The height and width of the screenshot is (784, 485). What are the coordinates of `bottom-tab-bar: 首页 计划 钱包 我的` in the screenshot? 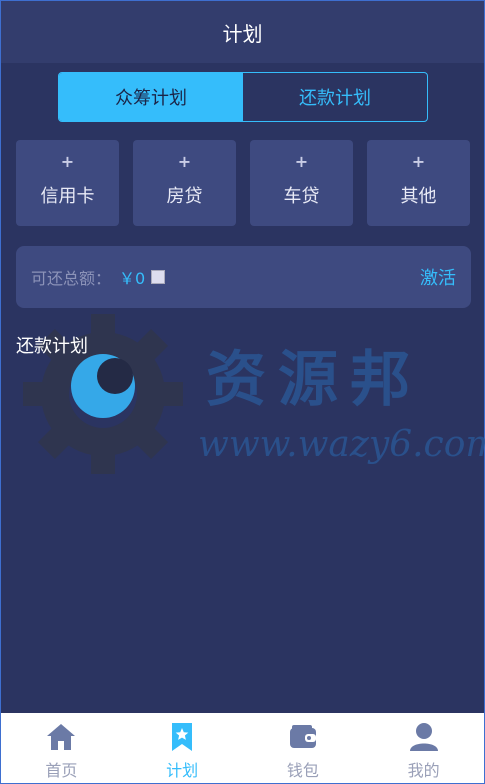 It's located at (242, 748).